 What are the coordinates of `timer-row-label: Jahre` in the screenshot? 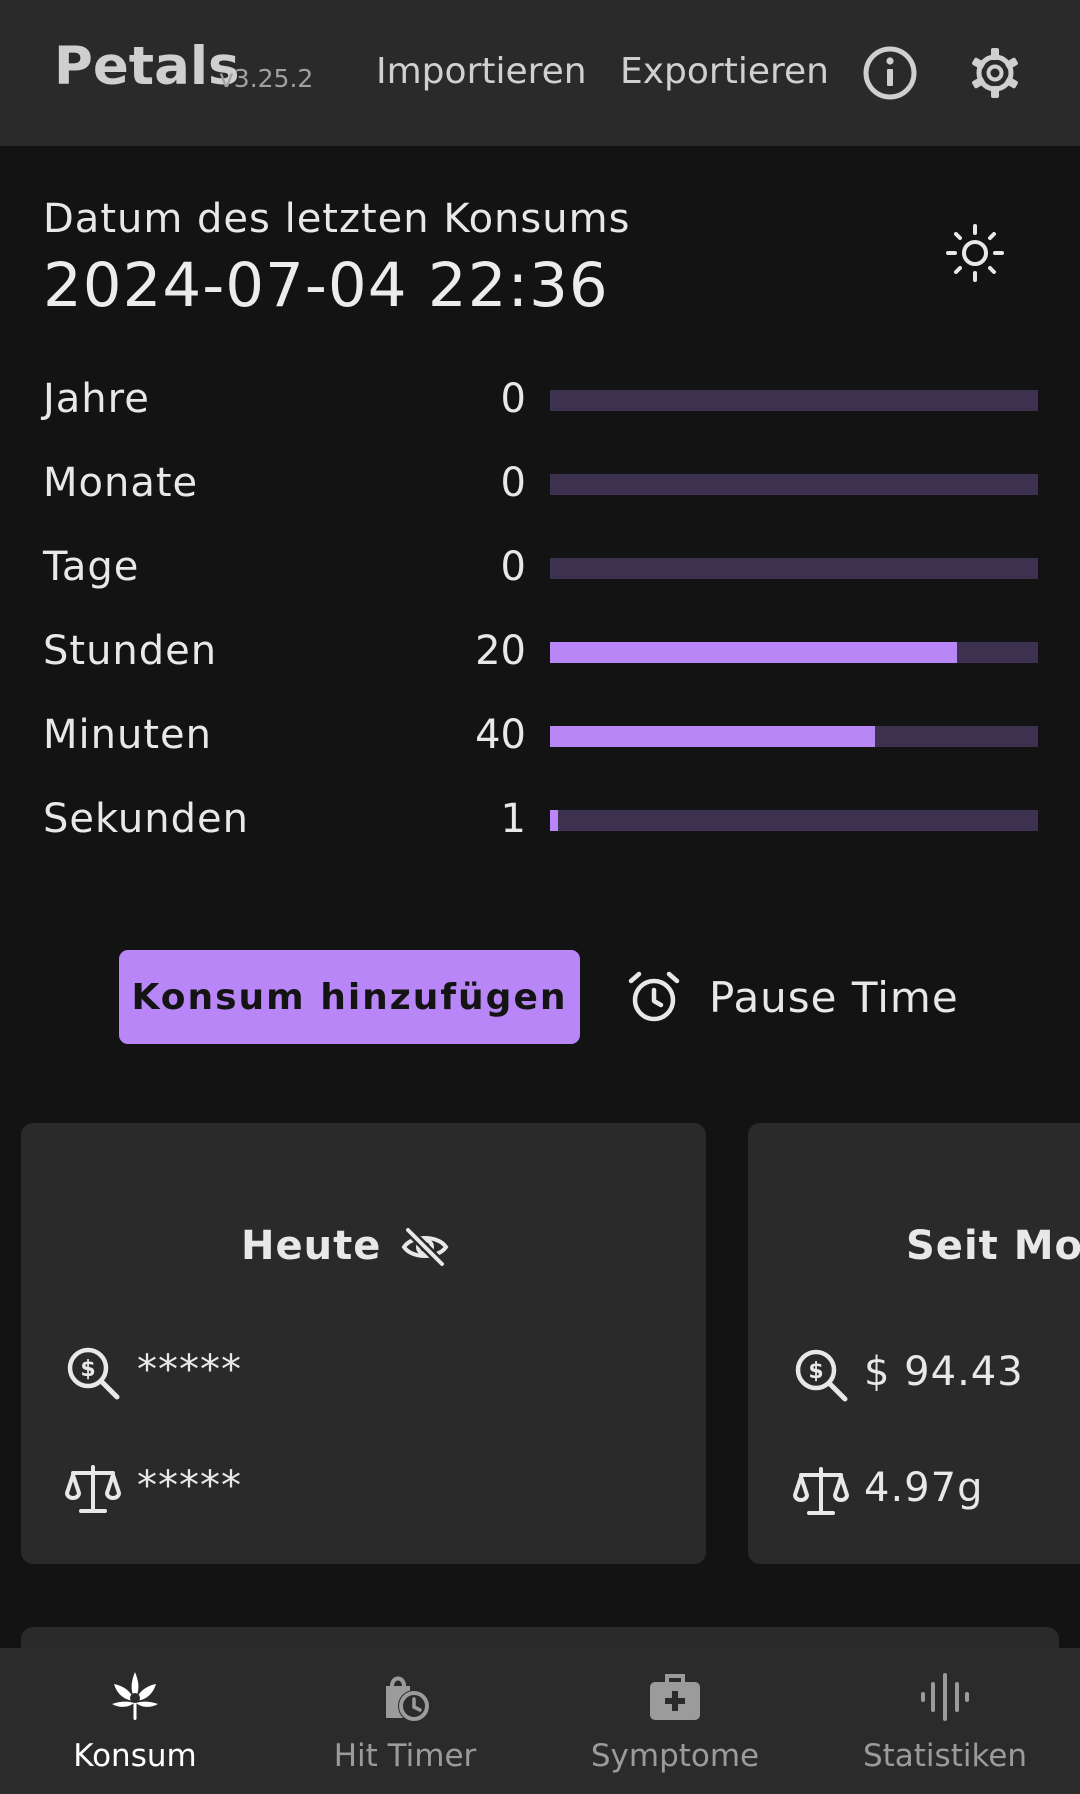 It's located at (96, 399).